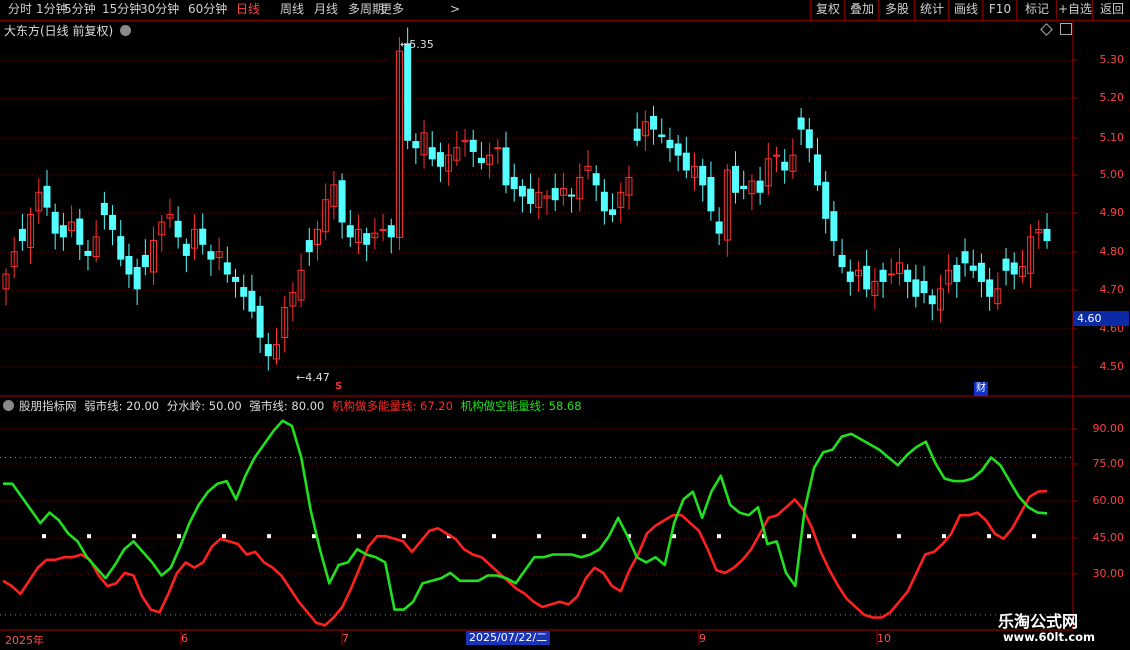 This screenshot has width=1130, height=650. What do you see at coordinates (931, 9) in the screenshot?
I see `toolbar-button: 统计` at bounding box center [931, 9].